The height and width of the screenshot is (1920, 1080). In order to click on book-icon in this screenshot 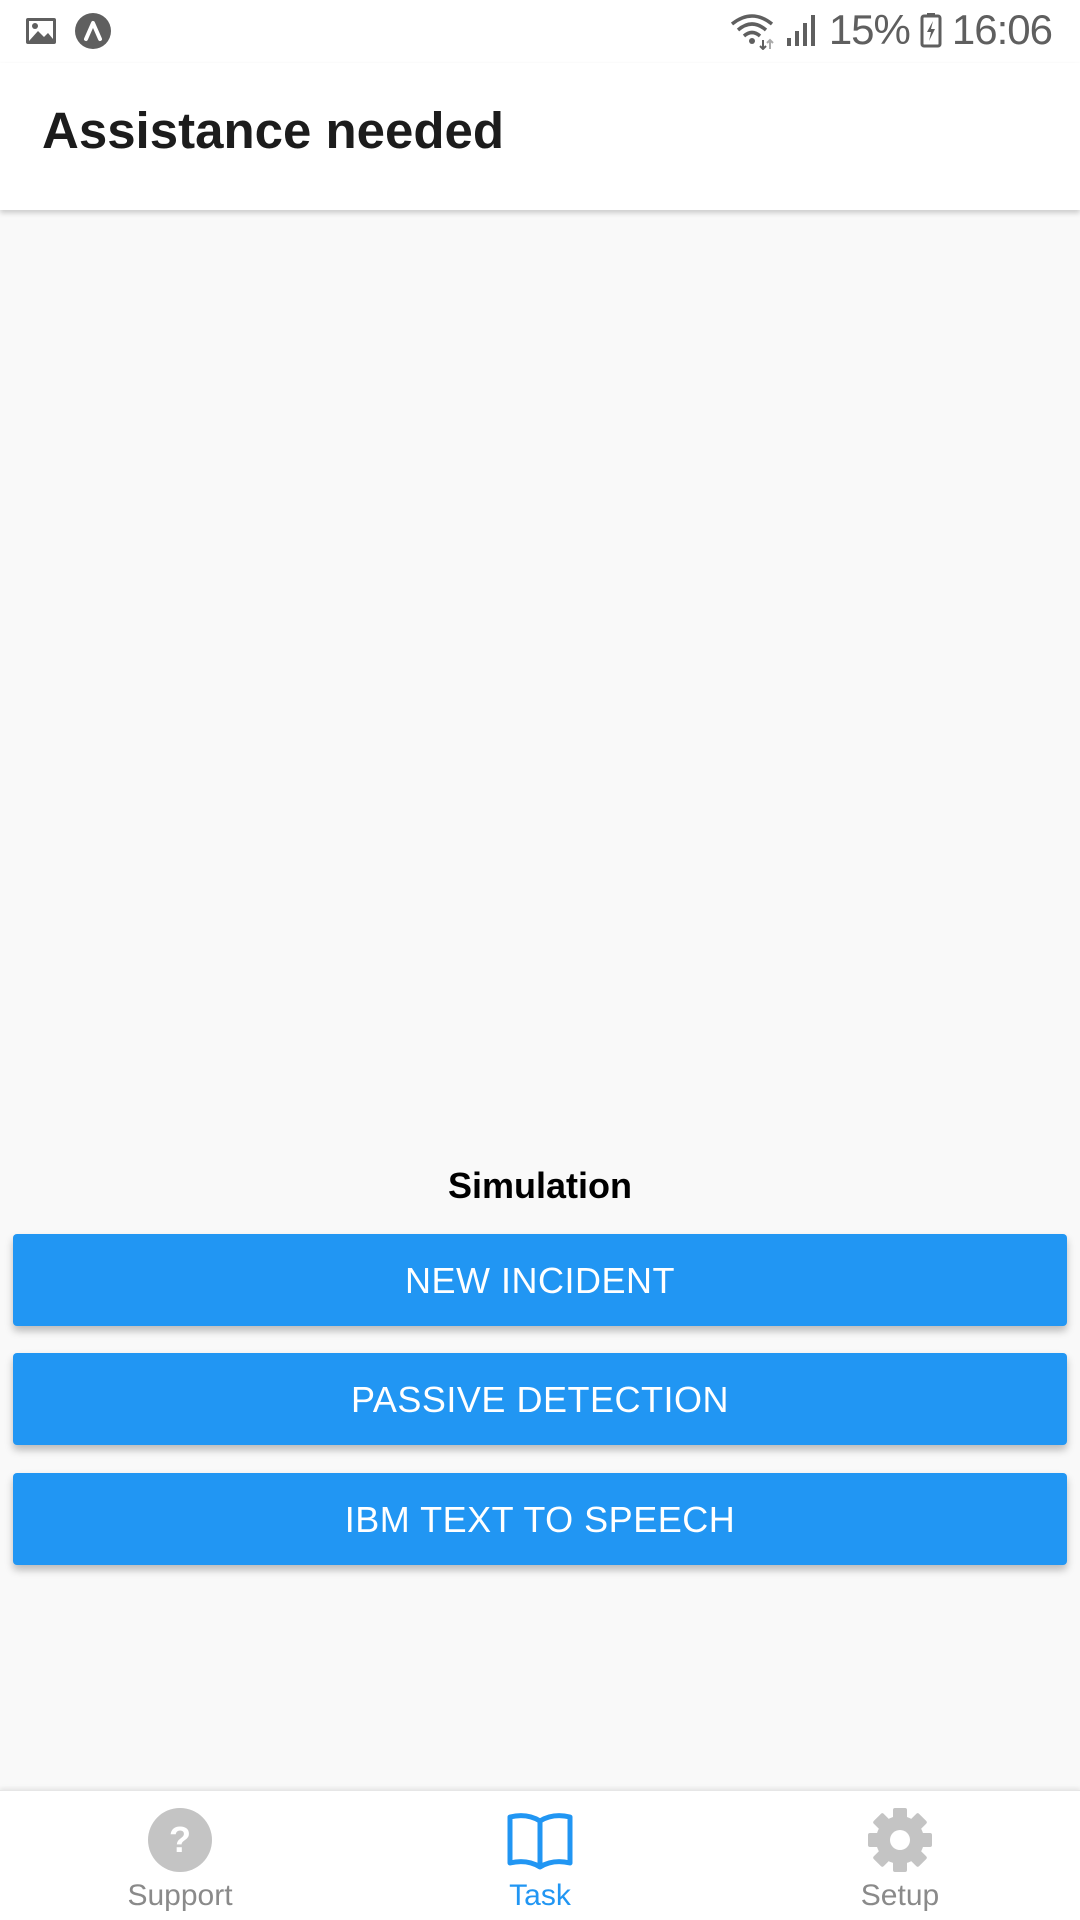, I will do `click(540, 1840)`.